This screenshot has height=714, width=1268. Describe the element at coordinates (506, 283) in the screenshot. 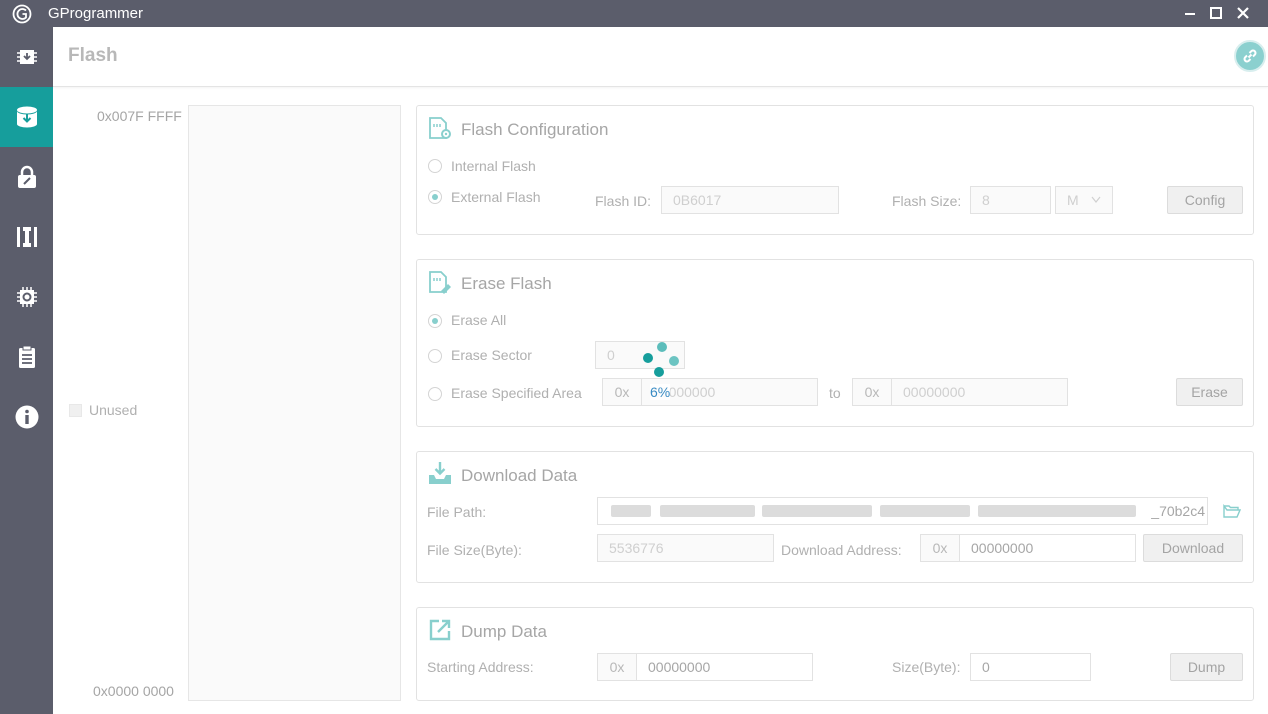

I see `erase-flash-title: Erase Flash` at that location.